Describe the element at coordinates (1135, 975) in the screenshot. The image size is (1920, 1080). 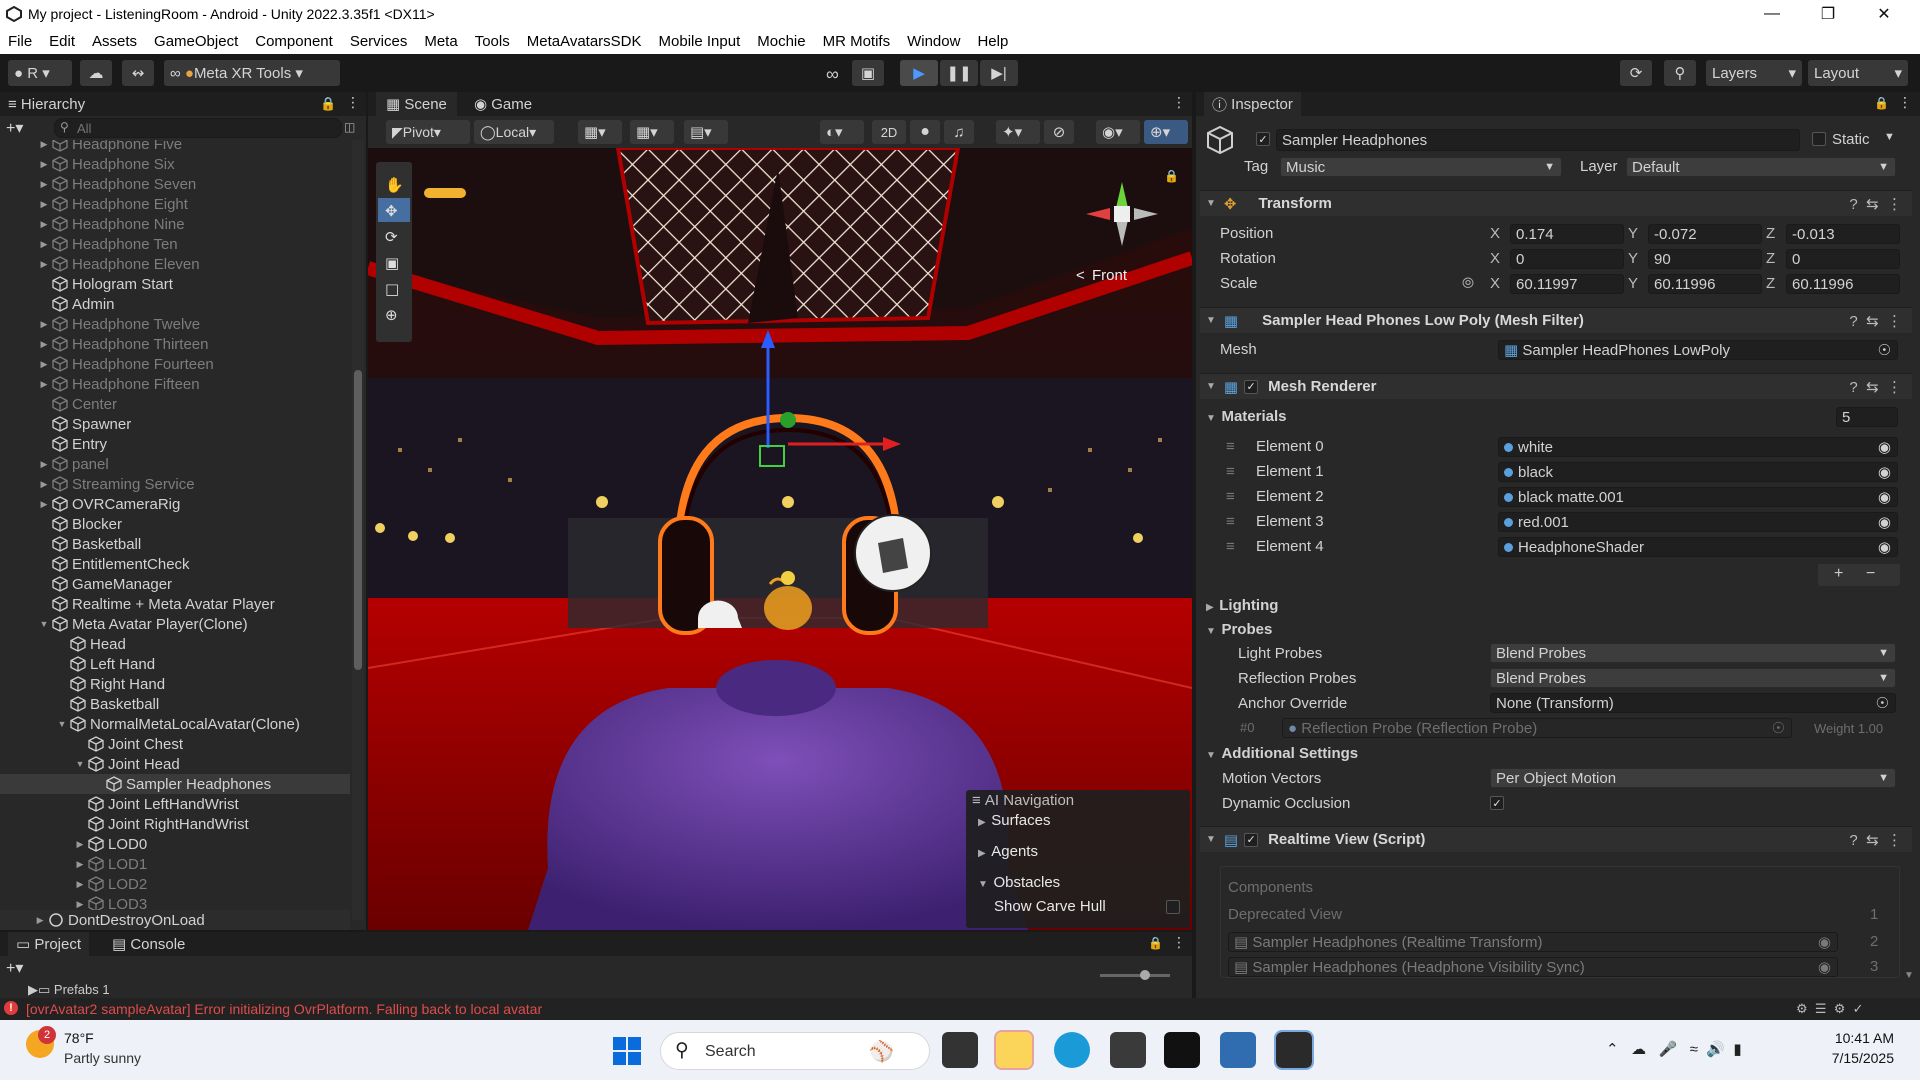
I see `thumbnail-size-slider` at that location.